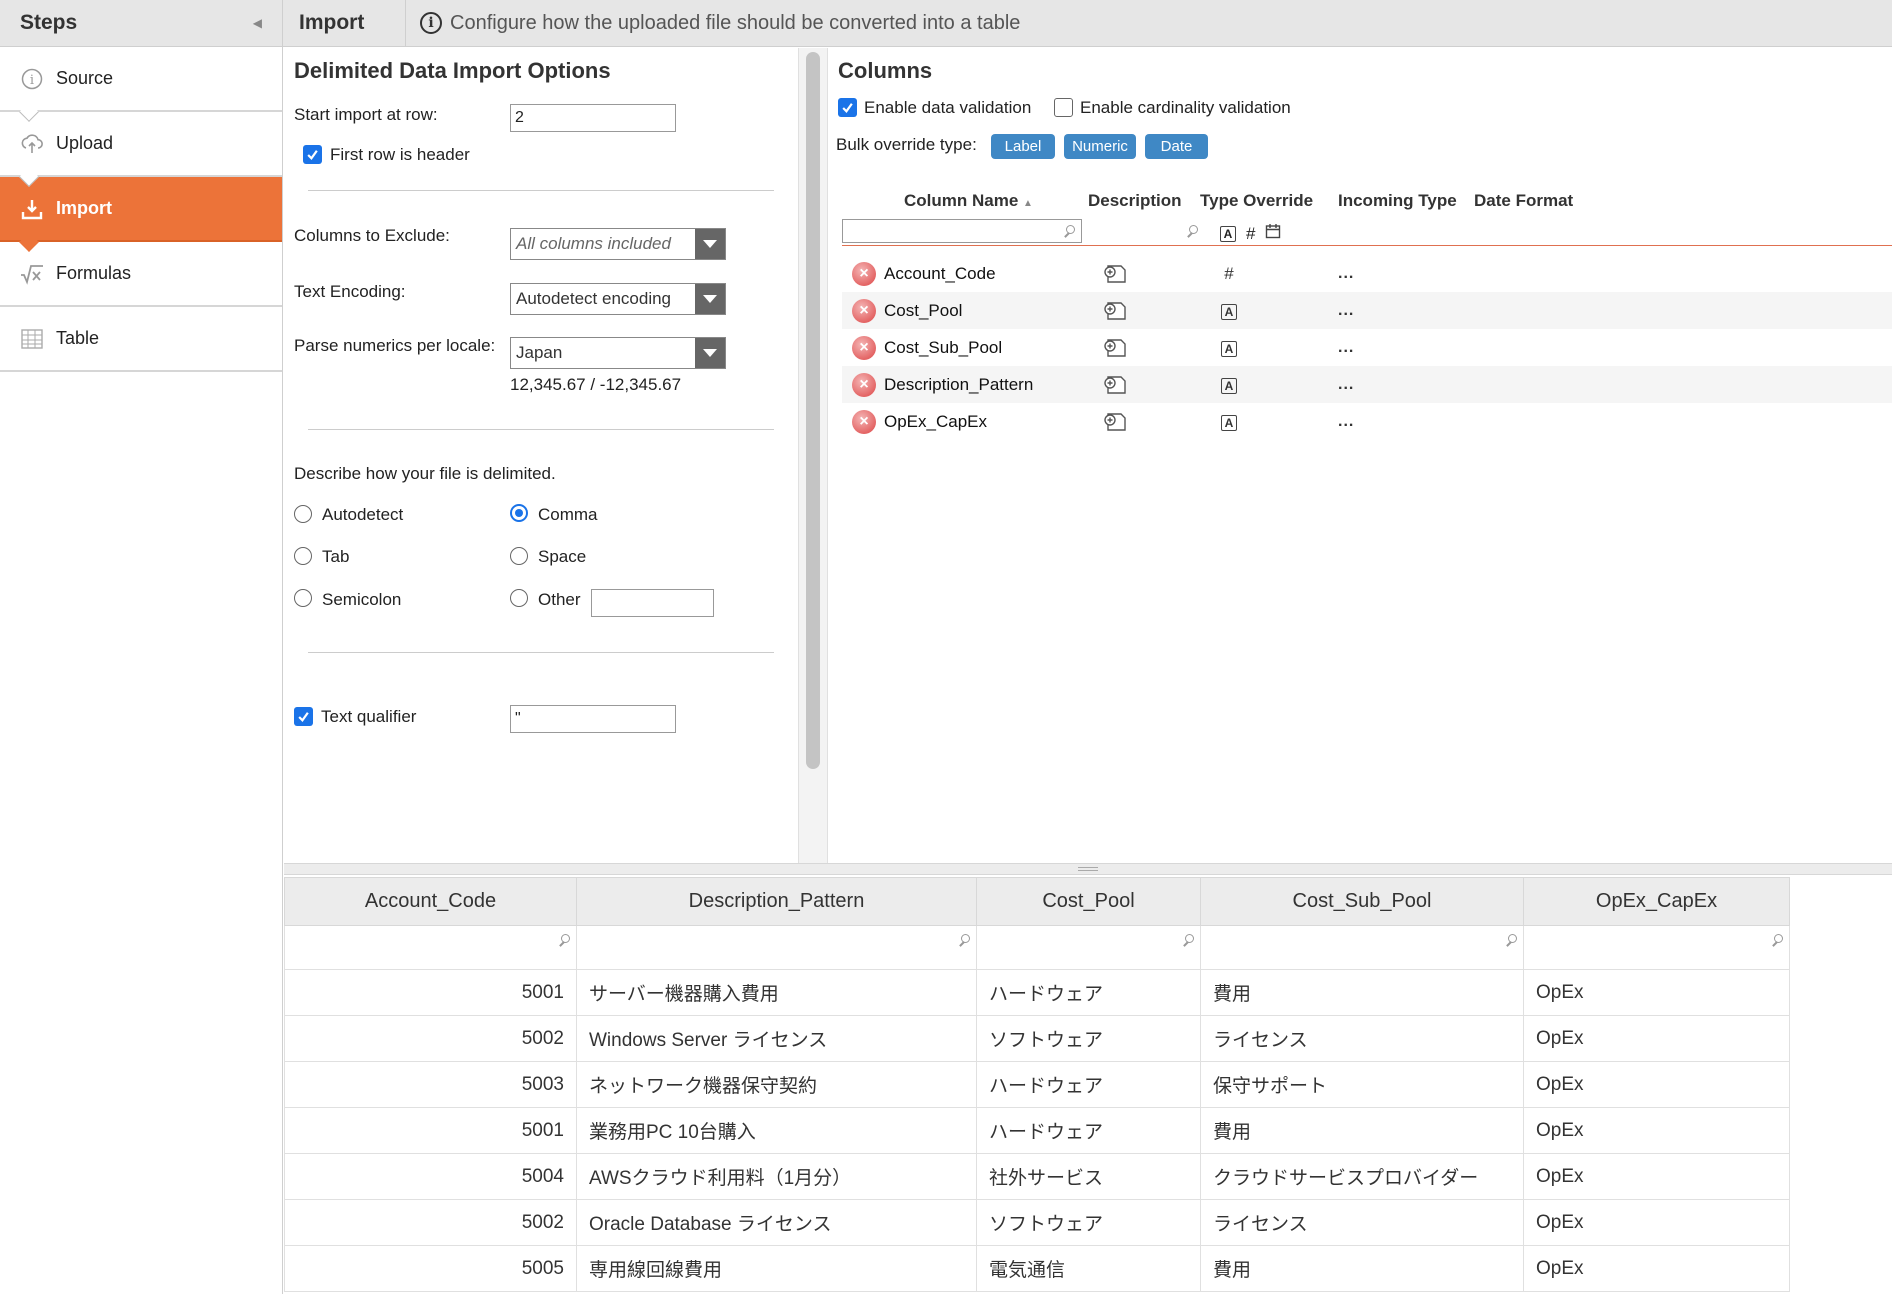 The height and width of the screenshot is (1294, 1892). What do you see at coordinates (32, 79) in the screenshot?
I see `info-icon: i` at bounding box center [32, 79].